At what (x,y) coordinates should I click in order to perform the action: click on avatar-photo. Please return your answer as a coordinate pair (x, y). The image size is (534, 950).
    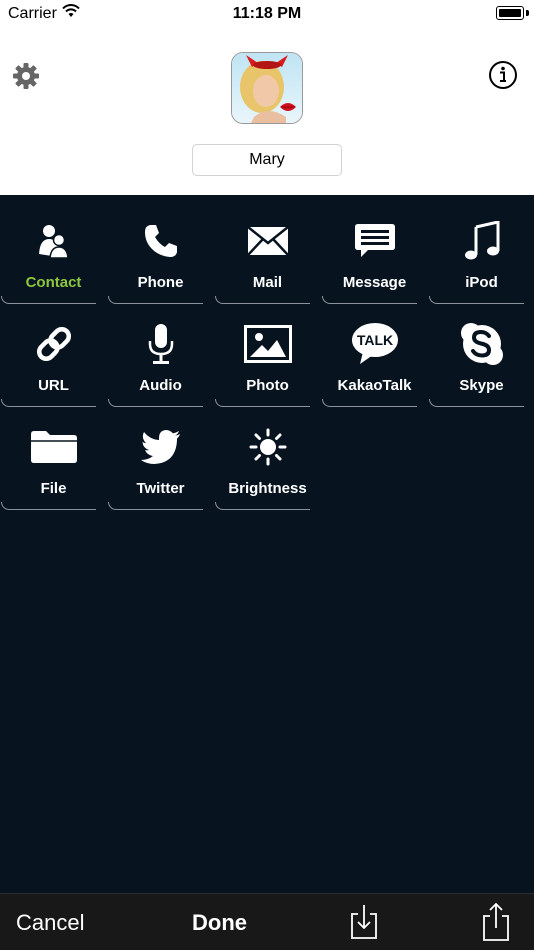
    Looking at the image, I should click on (267, 88).